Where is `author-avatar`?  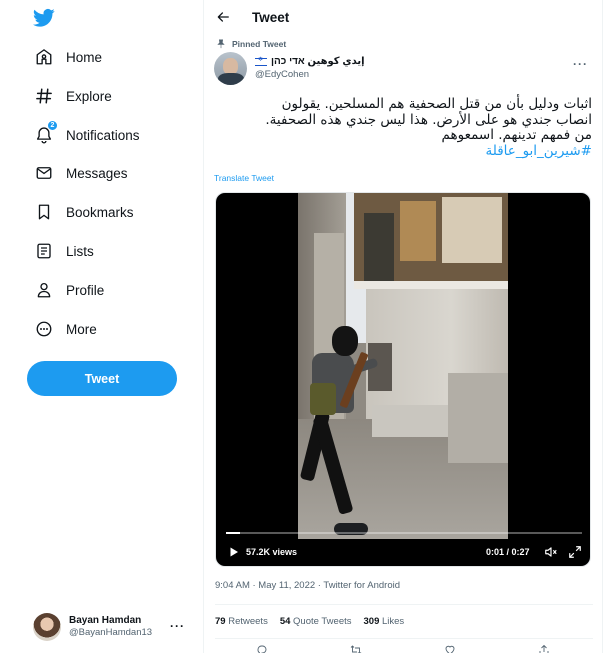
author-avatar is located at coordinates (230, 68).